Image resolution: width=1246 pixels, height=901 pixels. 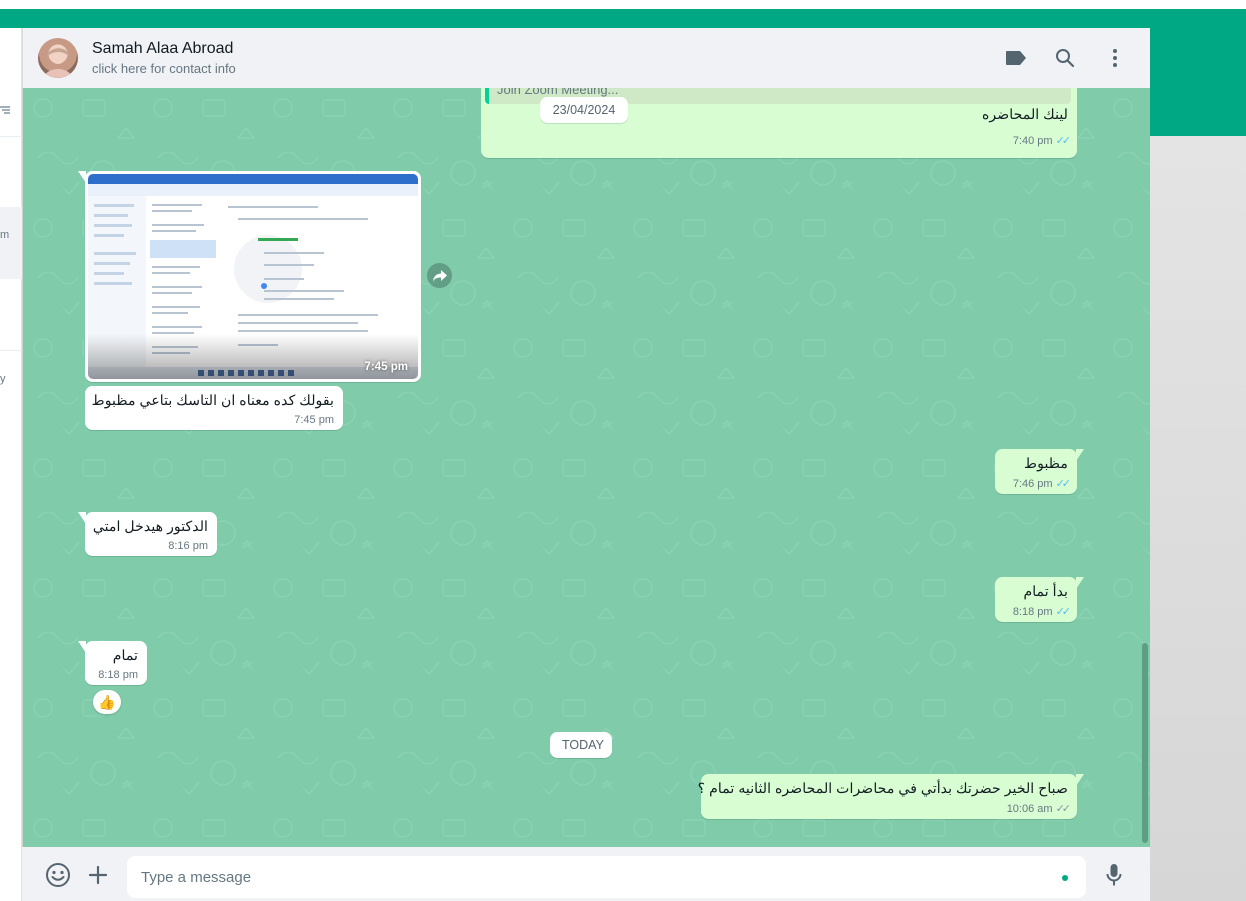 I want to click on forward-icon, so click(x=439, y=275).